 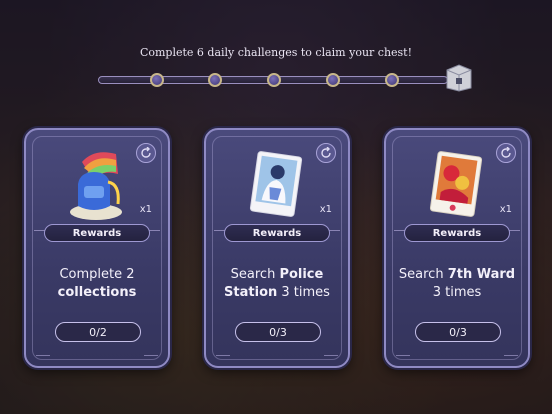 What do you see at coordinates (459, 78) in the screenshot?
I see `chest-icon` at bounding box center [459, 78].